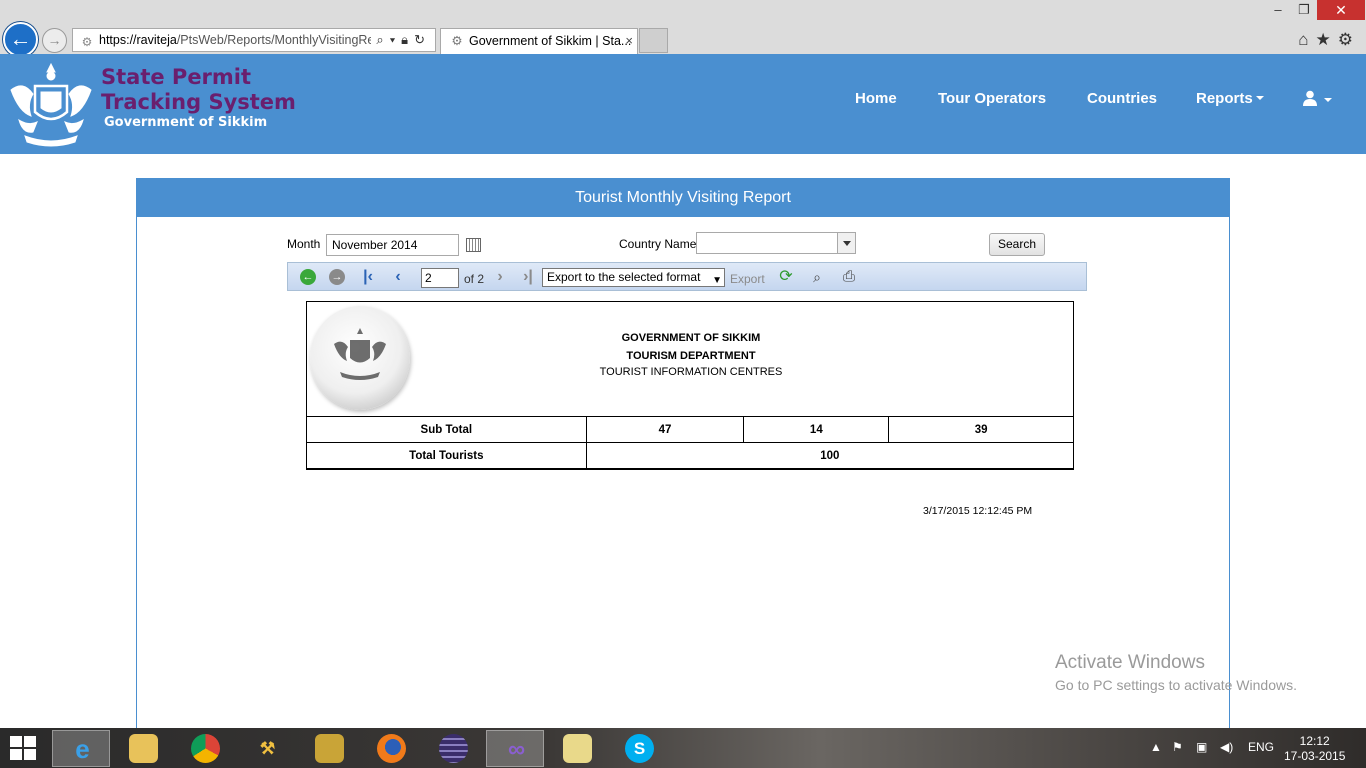  Describe the element at coordinates (473, 245) in the screenshot. I see `calendar-icon` at that location.